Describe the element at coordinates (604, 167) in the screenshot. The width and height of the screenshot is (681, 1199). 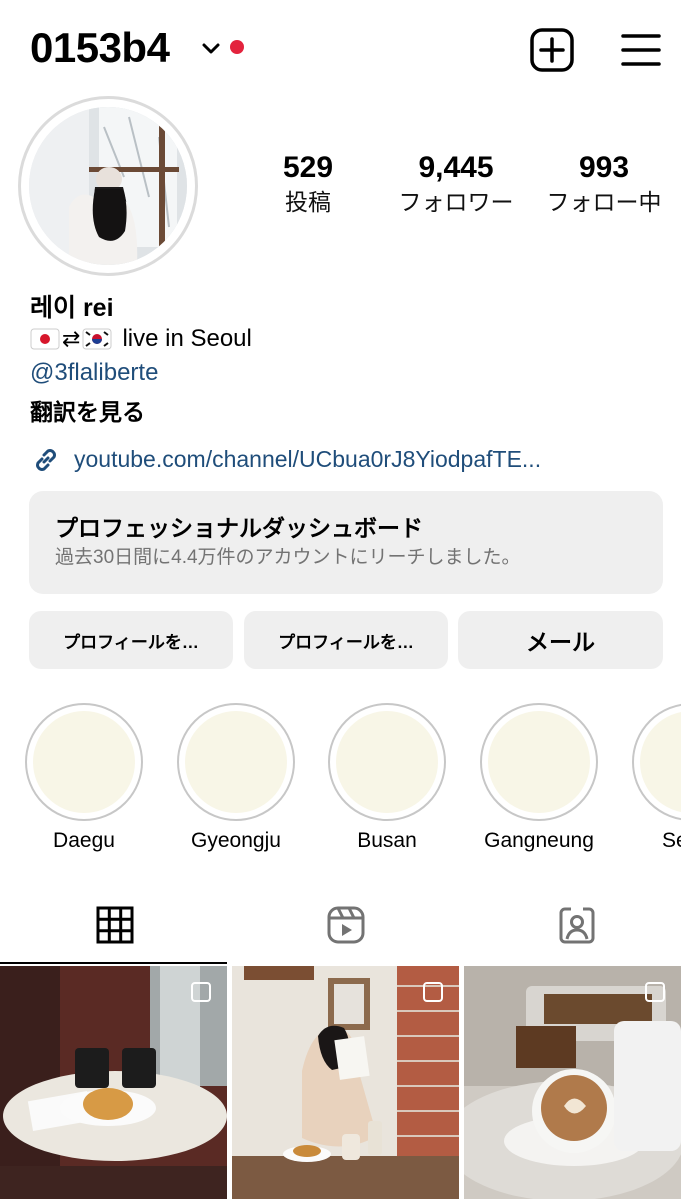
I see `stat-value: 993` at that location.